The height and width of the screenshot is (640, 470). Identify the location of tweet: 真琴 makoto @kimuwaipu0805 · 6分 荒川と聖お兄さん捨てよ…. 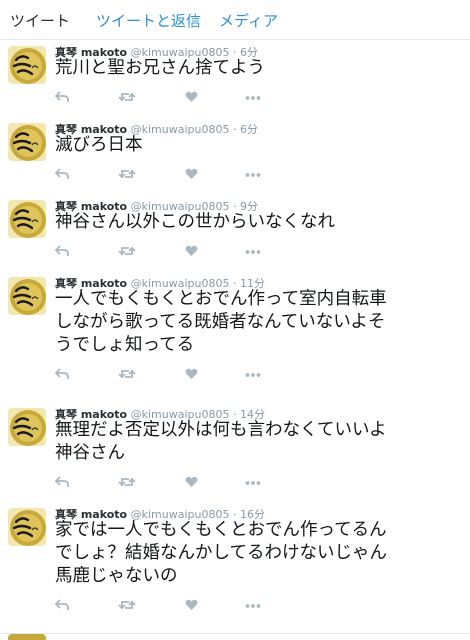
(235, 79).